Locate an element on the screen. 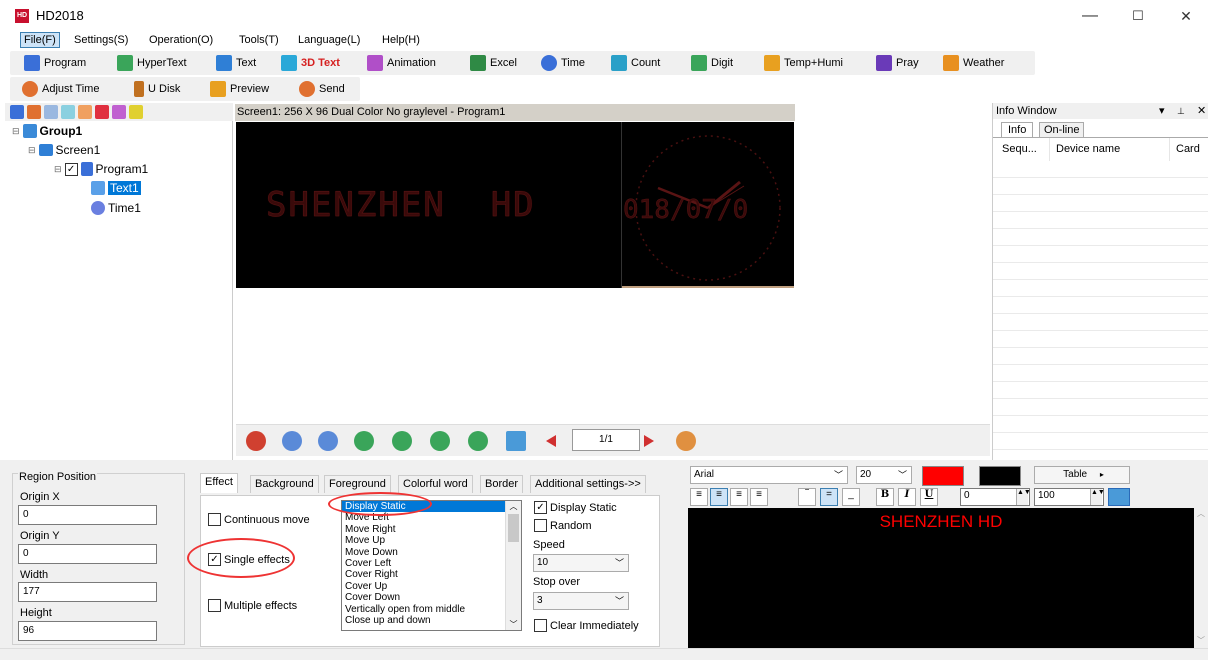  tab-online: On-line is located at coordinates (1062, 129).